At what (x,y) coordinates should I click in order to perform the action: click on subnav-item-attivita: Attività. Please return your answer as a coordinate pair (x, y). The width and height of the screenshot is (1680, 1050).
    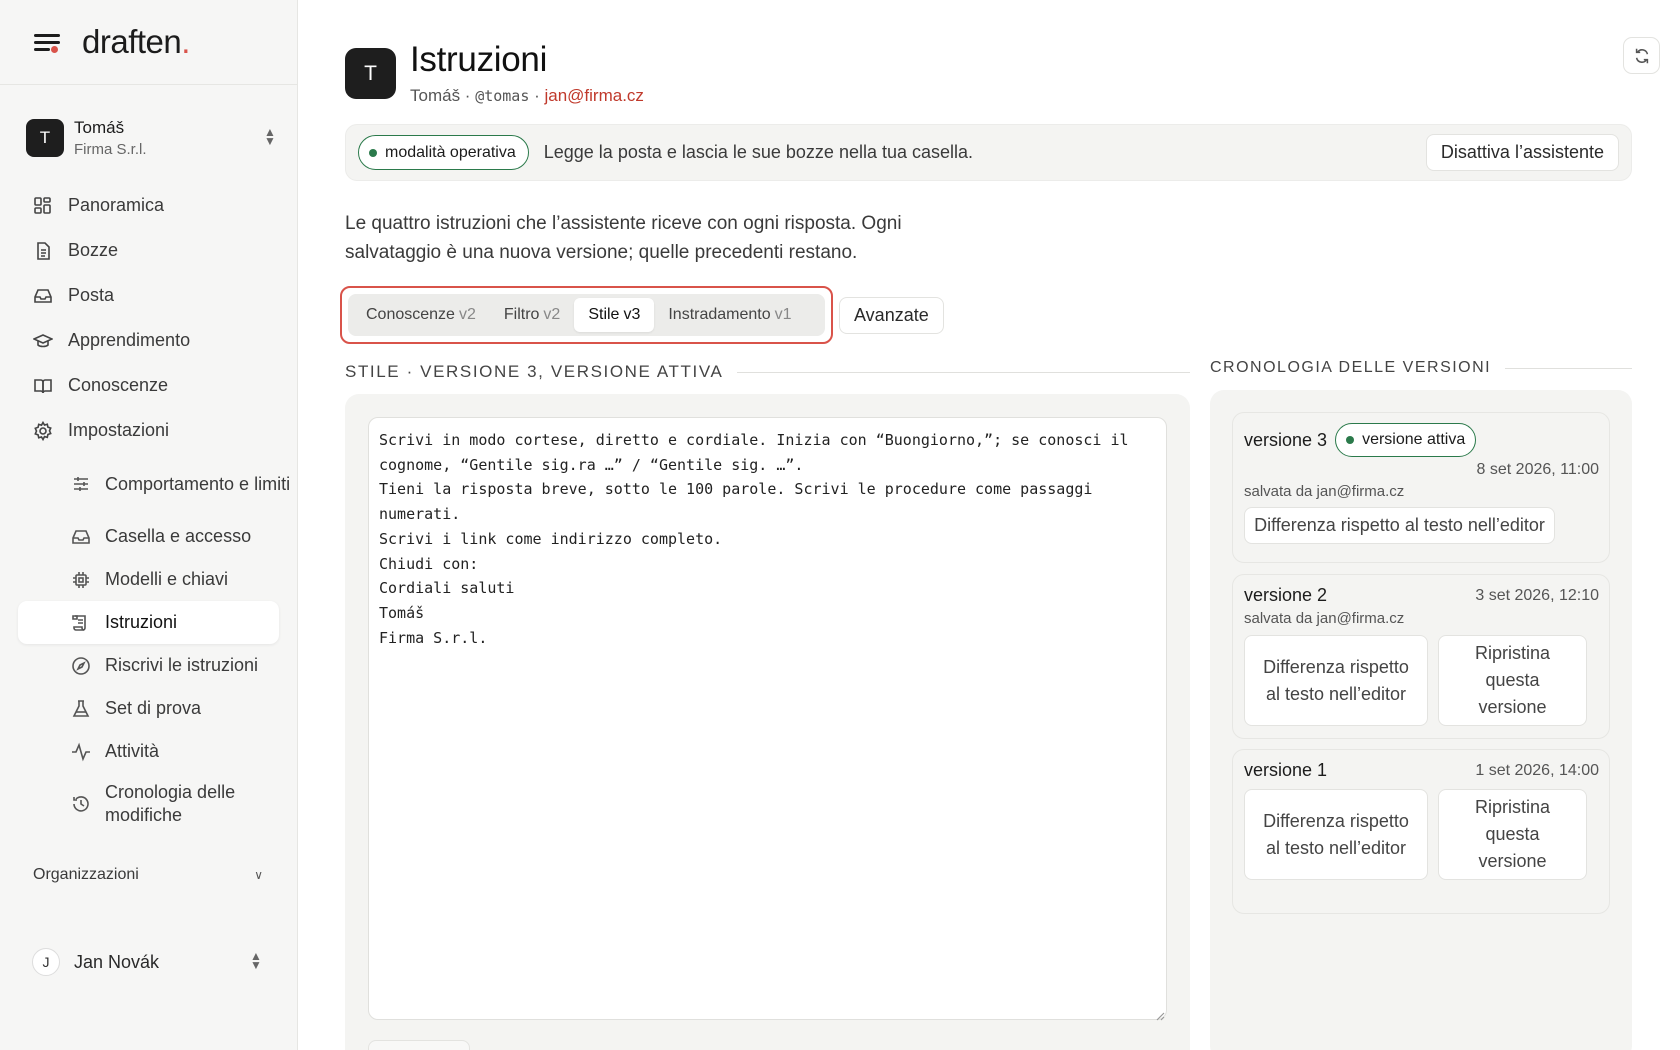
    Looking at the image, I should click on (148, 751).